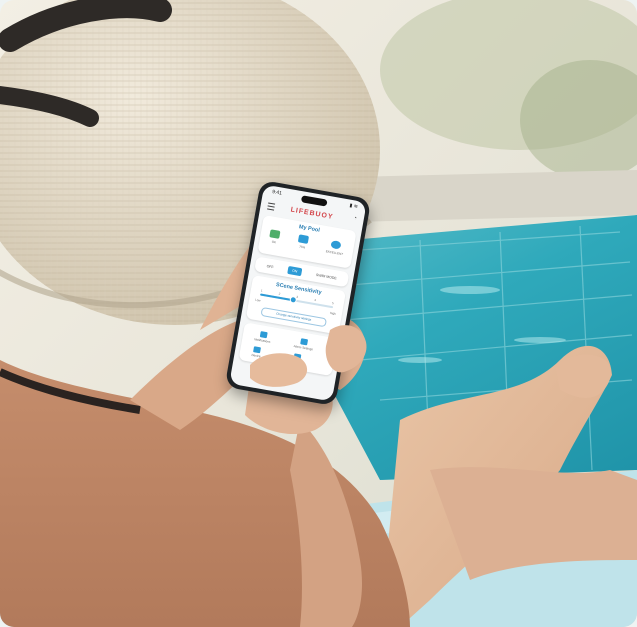 The image size is (637, 627). Describe the element at coordinates (315, 300) in the screenshot. I see `tick-label: 4` at that location.